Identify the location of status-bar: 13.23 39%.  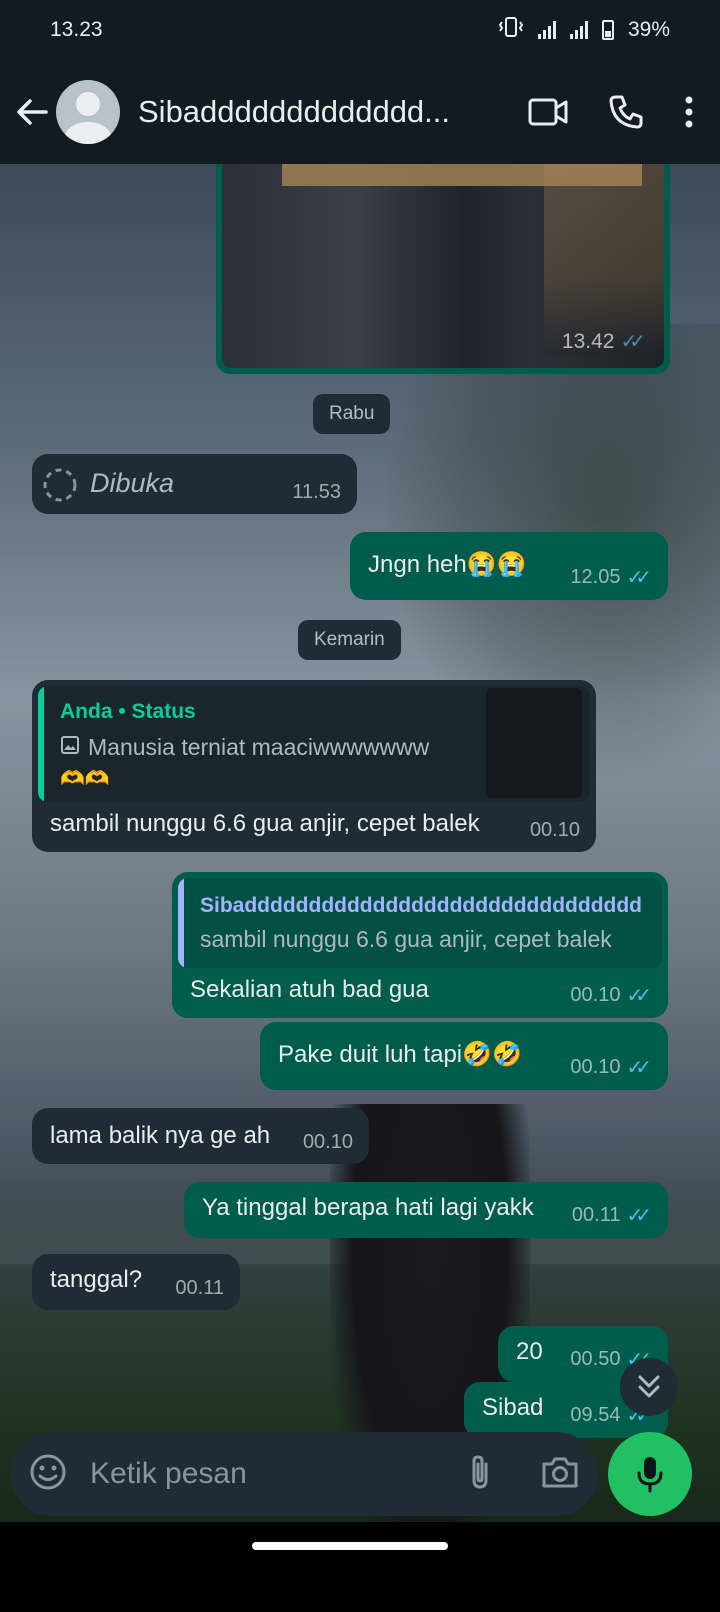
(360, 30).